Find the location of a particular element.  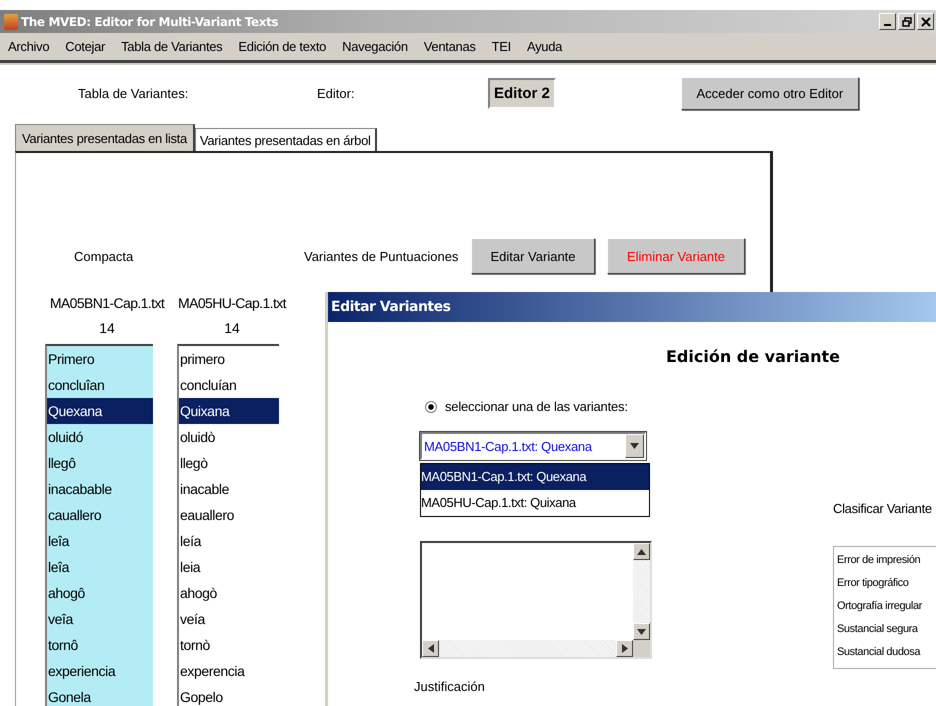

list-item: ahogò is located at coordinates (229, 593).